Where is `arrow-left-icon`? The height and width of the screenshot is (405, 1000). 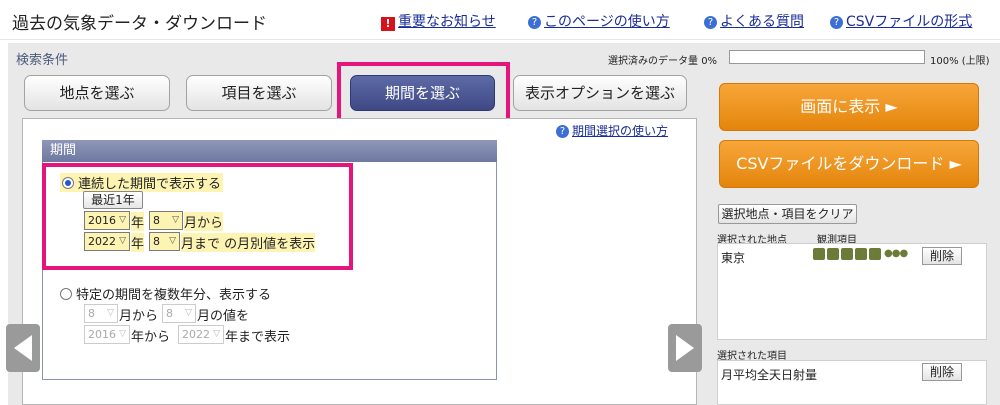
arrow-left-icon is located at coordinates (23, 348).